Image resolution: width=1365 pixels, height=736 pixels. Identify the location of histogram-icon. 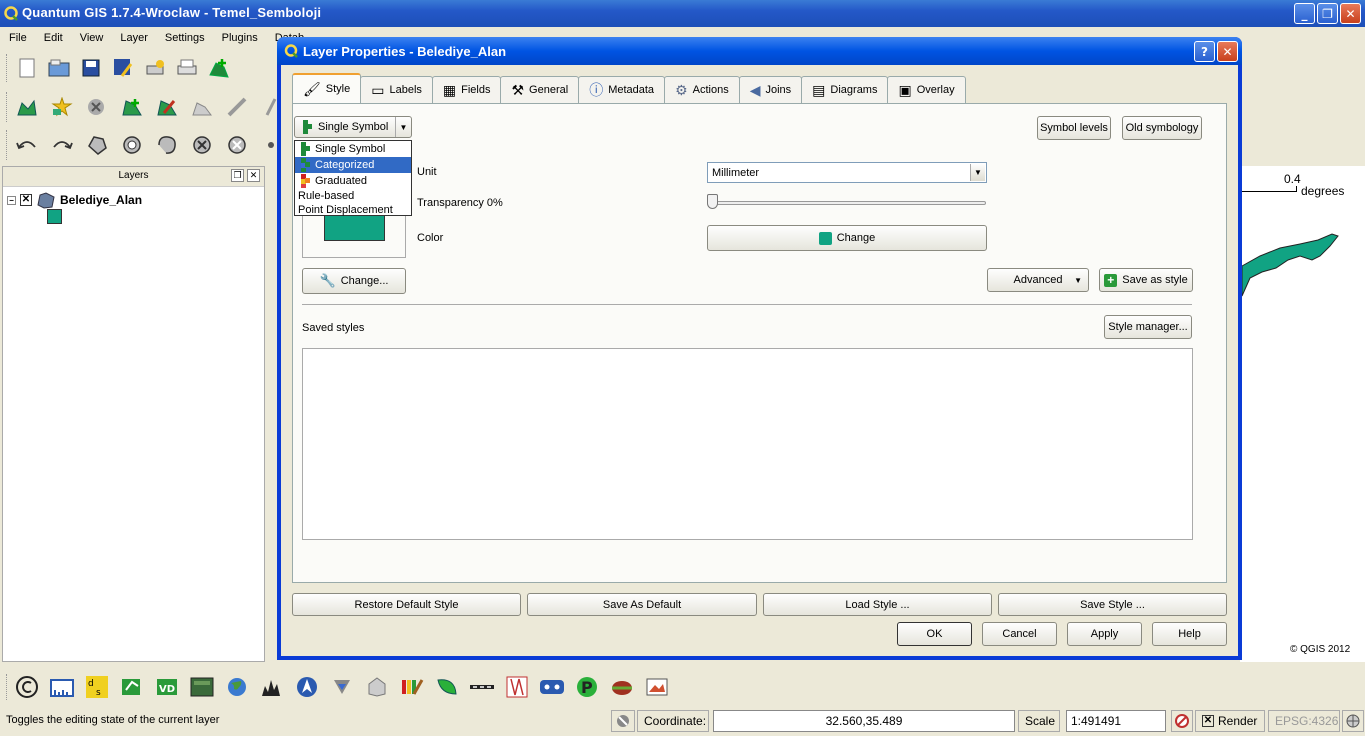
(272, 687).